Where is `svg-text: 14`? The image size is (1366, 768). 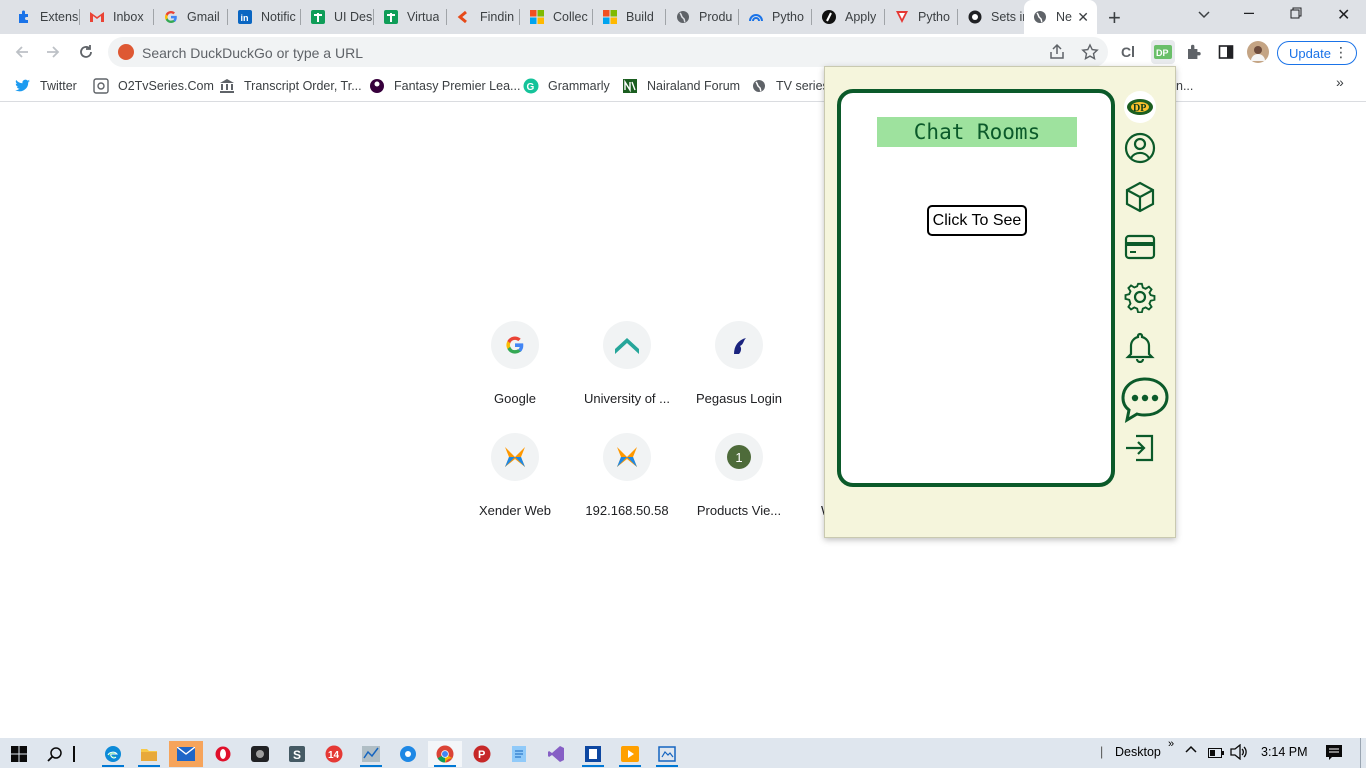 svg-text: 14 is located at coordinates (334, 755).